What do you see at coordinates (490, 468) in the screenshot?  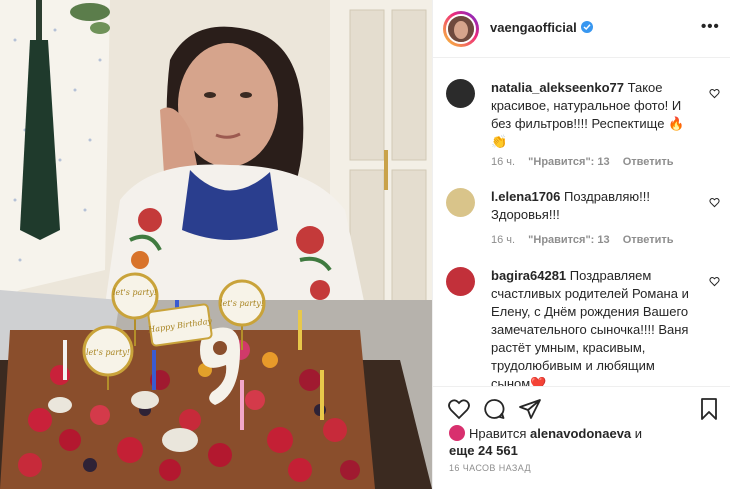 I see `post-timestamp: 16 ЧАСОВ НАЗАД` at bounding box center [490, 468].